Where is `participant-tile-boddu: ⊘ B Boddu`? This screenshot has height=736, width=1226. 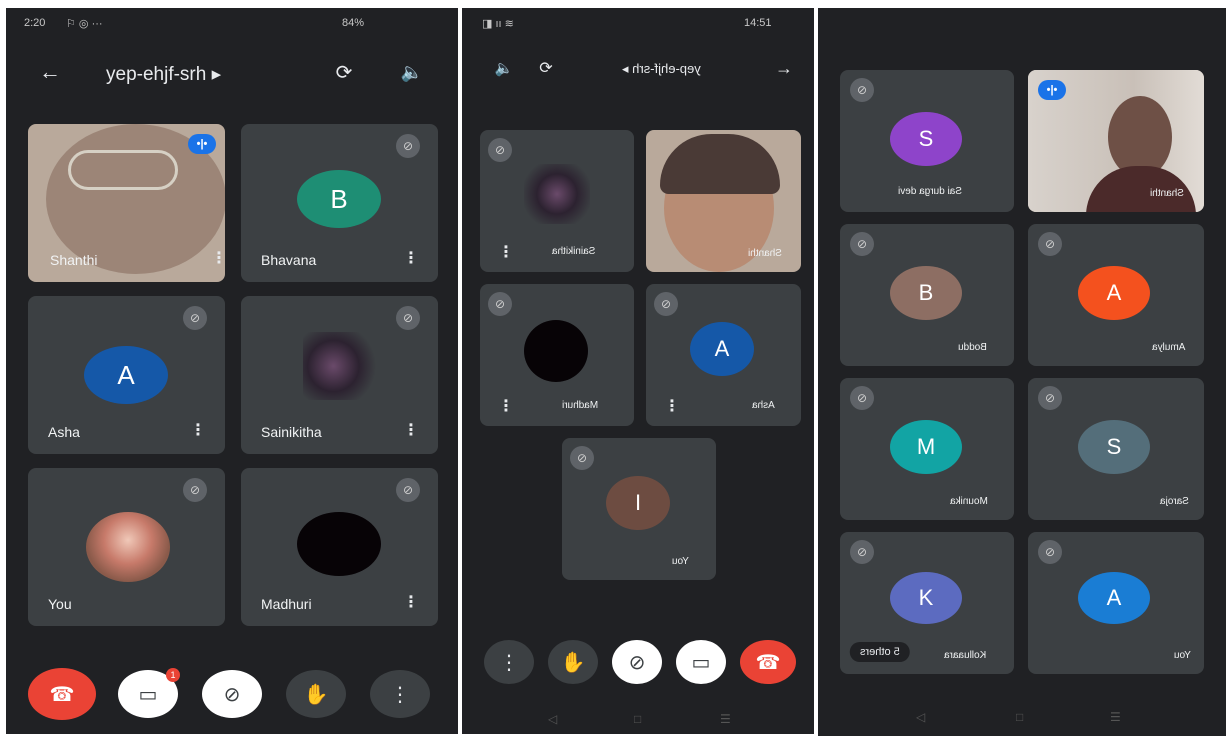
participant-tile-boddu: ⊘ B Boddu is located at coordinates (927, 295).